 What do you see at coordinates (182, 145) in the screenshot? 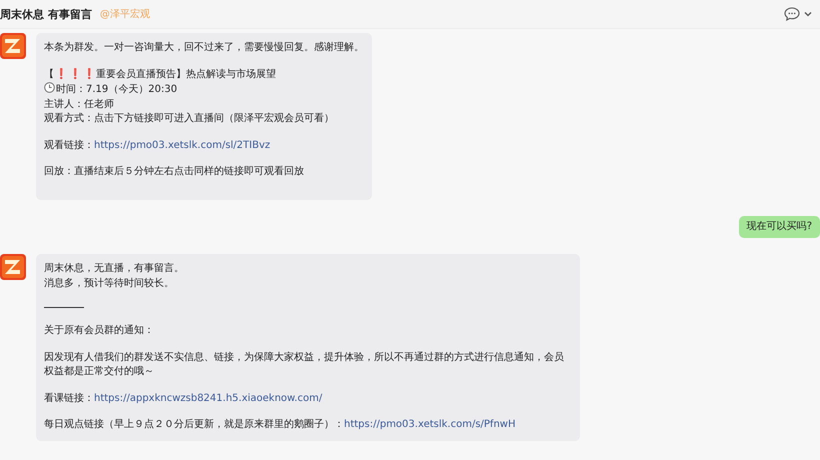
I see `url-link: https://pmo03.xetslk.com/sl/2TIBvz` at bounding box center [182, 145].